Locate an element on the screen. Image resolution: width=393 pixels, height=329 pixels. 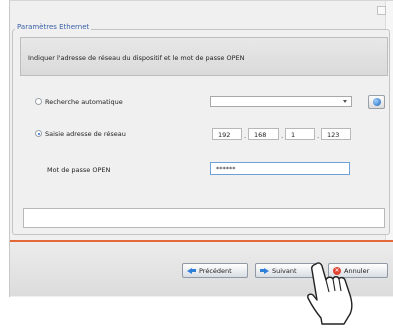
next-button-label: Suivant is located at coordinates (284, 270).